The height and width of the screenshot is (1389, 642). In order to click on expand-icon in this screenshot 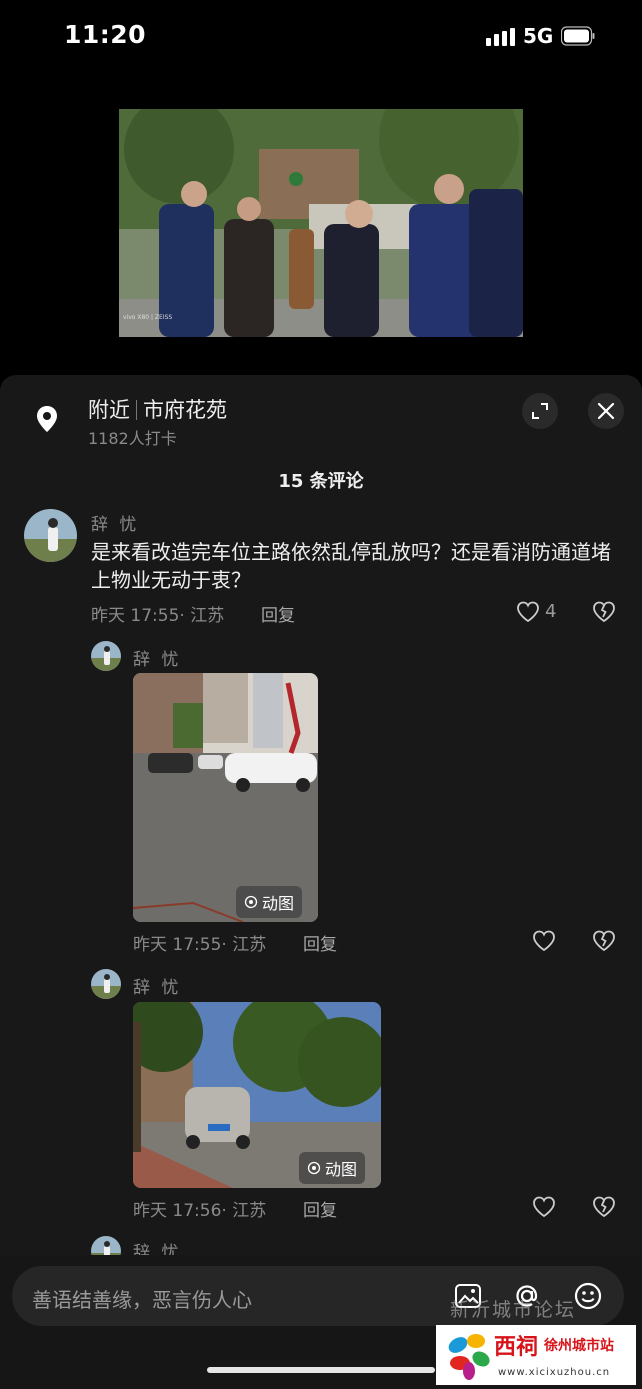, I will do `click(540, 411)`.